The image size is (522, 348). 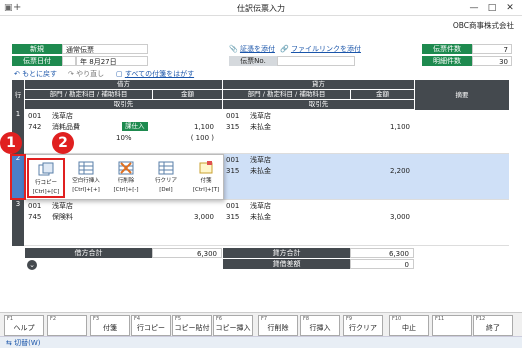 What do you see at coordinates (112, 61) in the screenshot?
I see `date-field: 年 8月27日` at bounding box center [112, 61].